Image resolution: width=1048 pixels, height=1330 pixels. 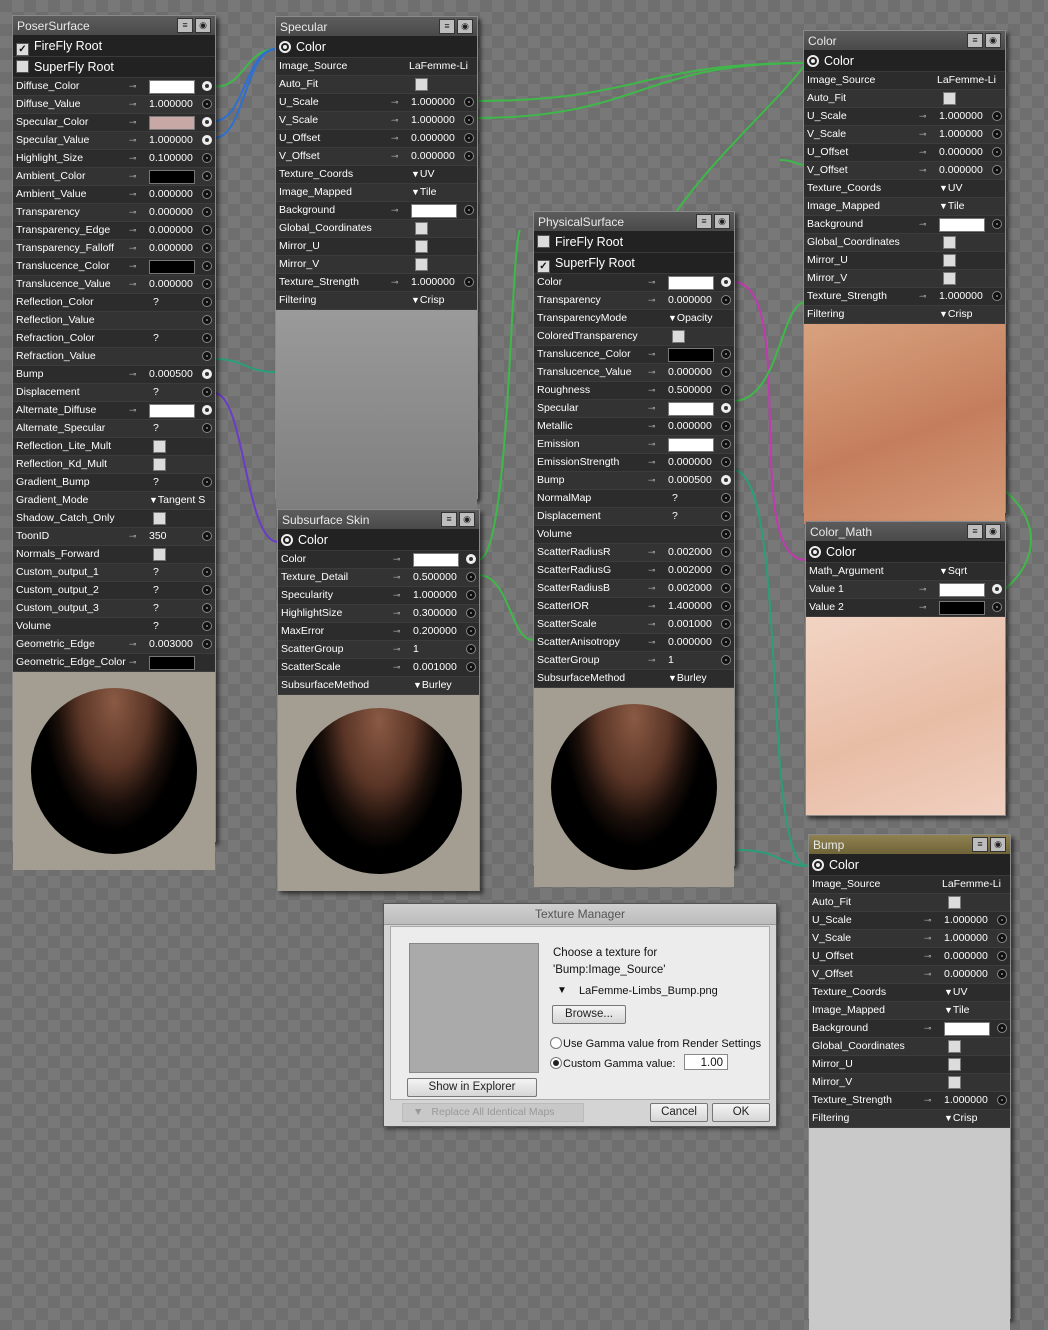 I want to click on param-row-color: Color ⊸, so click(x=378, y=560).